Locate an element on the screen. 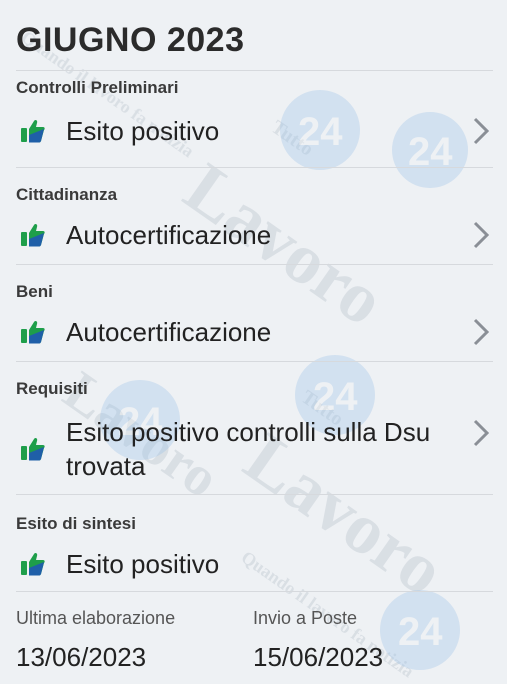 The height and width of the screenshot is (684, 507). section-esito-sintesi: Esito di sintesi Esito positivo is located at coordinates (254, 542).